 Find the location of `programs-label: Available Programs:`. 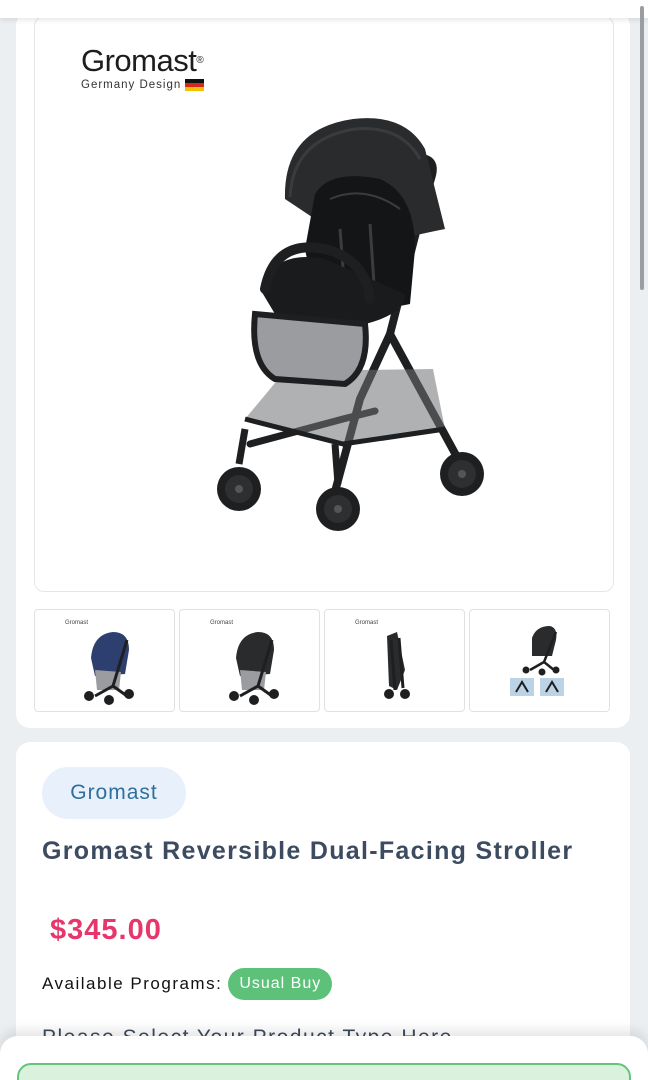

programs-label: Available Programs: is located at coordinates (132, 983).